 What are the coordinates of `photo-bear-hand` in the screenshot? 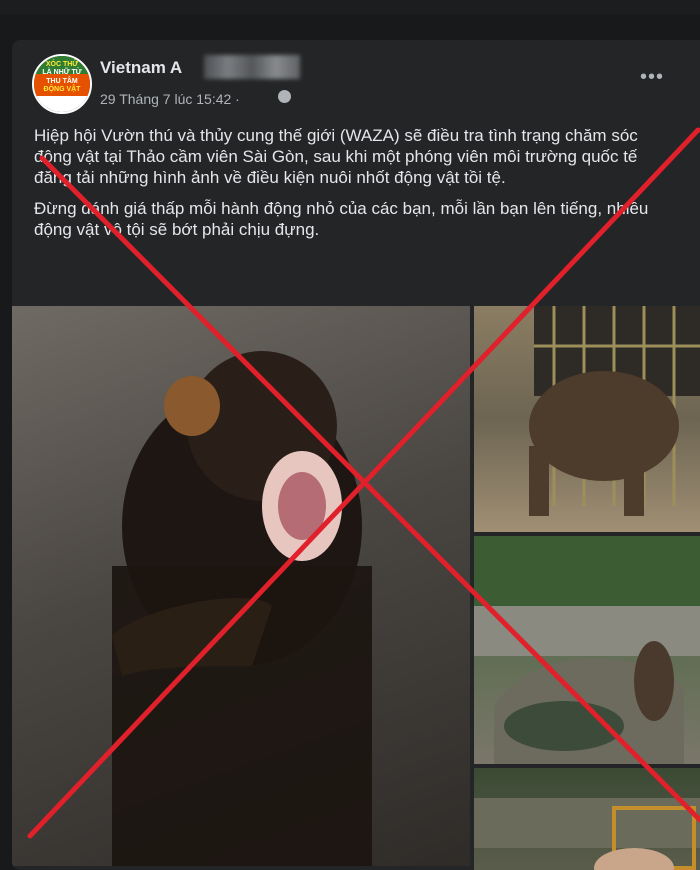 It's located at (587, 819).